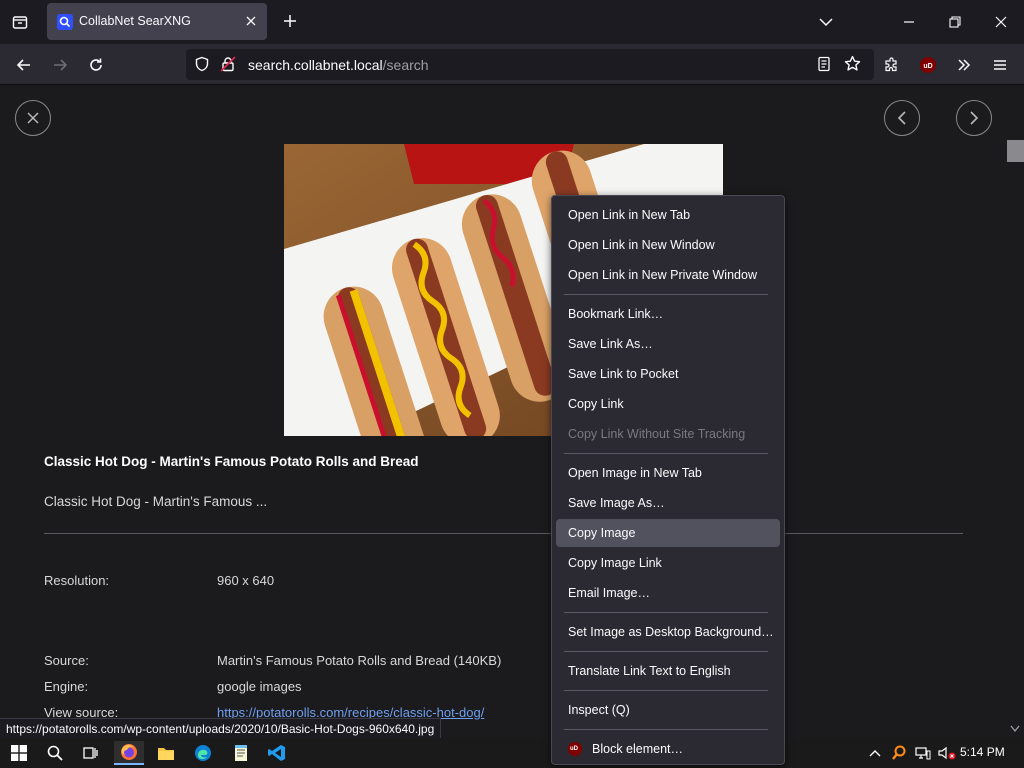  What do you see at coordinates (668, 710) in the screenshot?
I see `menu-inspect: Inspect (Q)` at bounding box center [668, 710].